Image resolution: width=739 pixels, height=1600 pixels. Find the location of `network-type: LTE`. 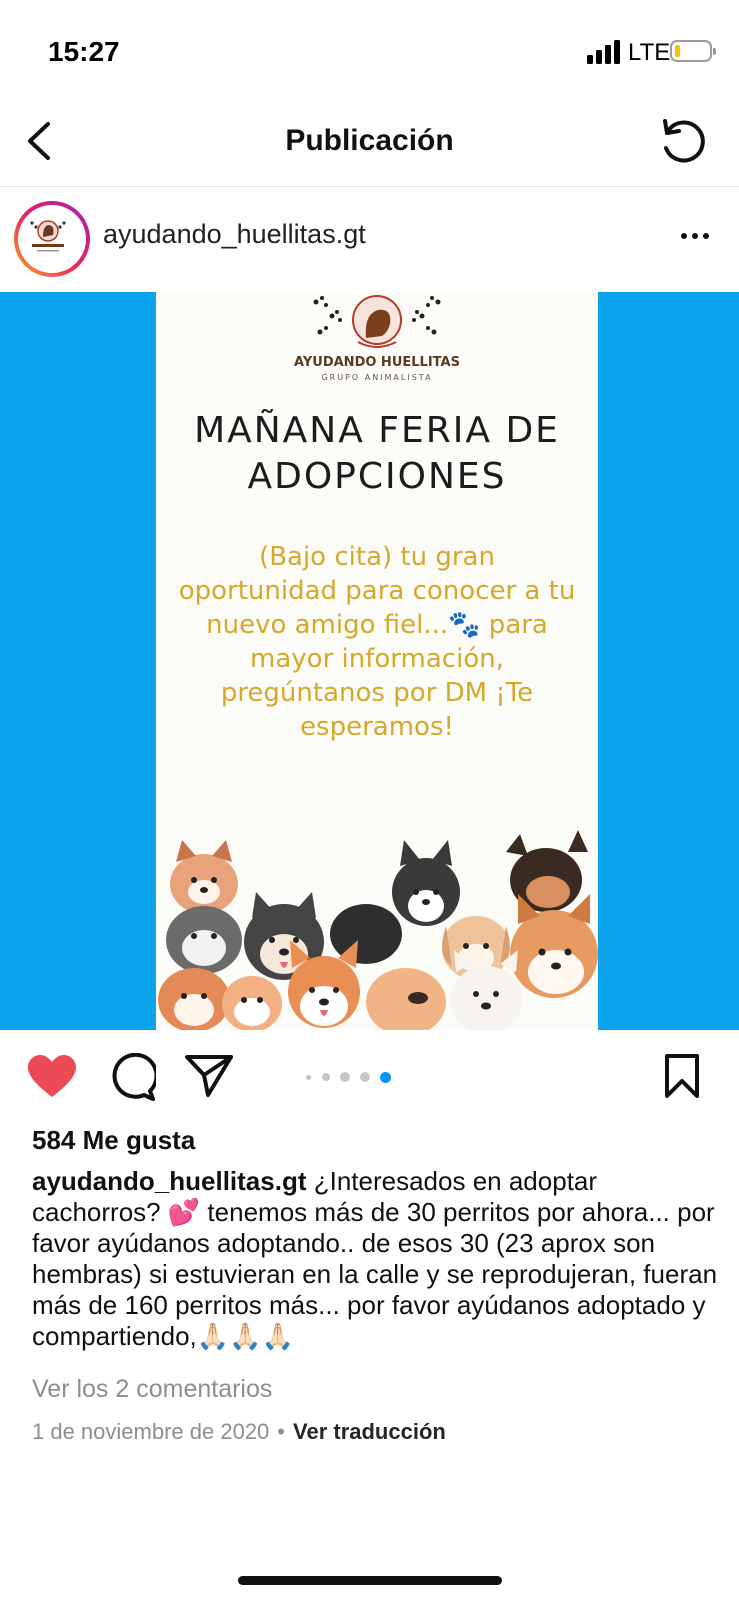

network-type: LTE is located at coordinates (649, 52).